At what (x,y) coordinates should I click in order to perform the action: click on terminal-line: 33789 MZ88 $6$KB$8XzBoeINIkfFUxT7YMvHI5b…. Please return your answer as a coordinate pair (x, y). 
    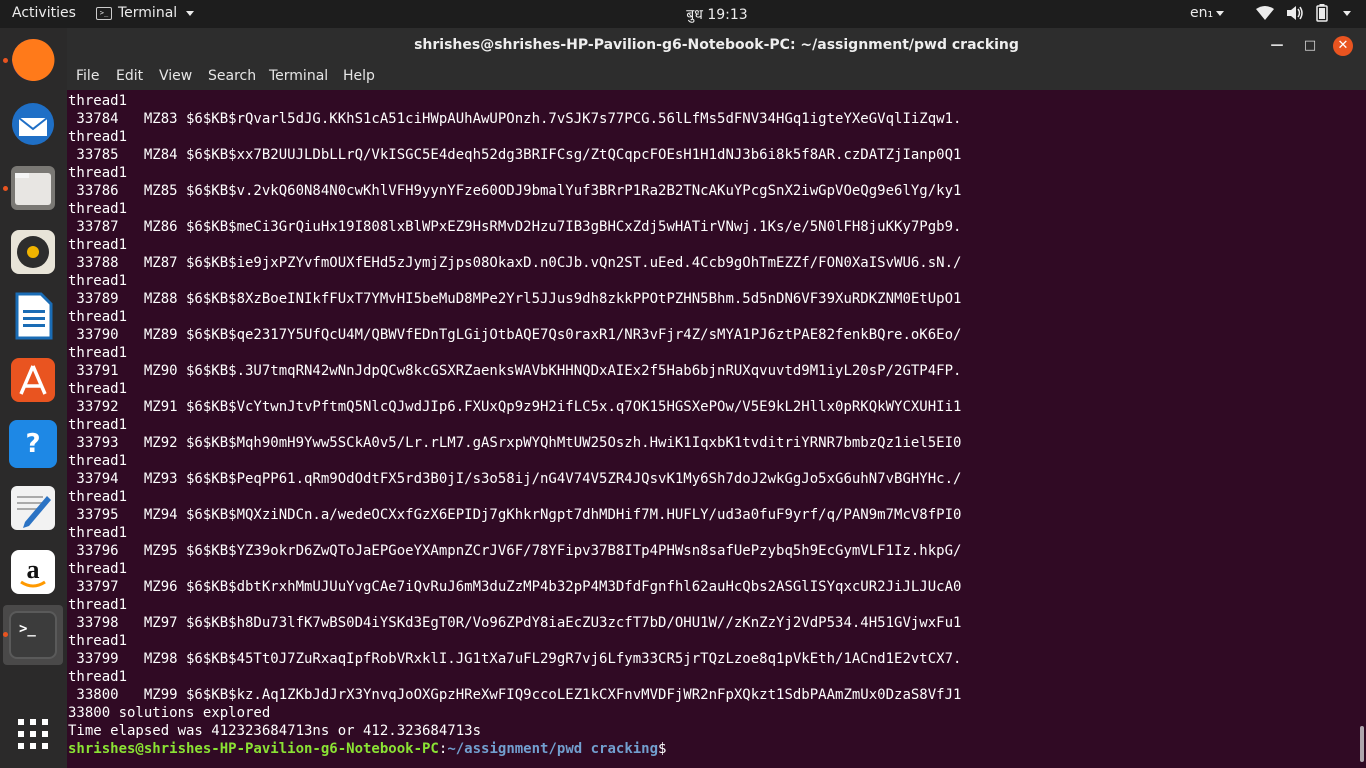
    Looking at the image, I should click on (515, 299).